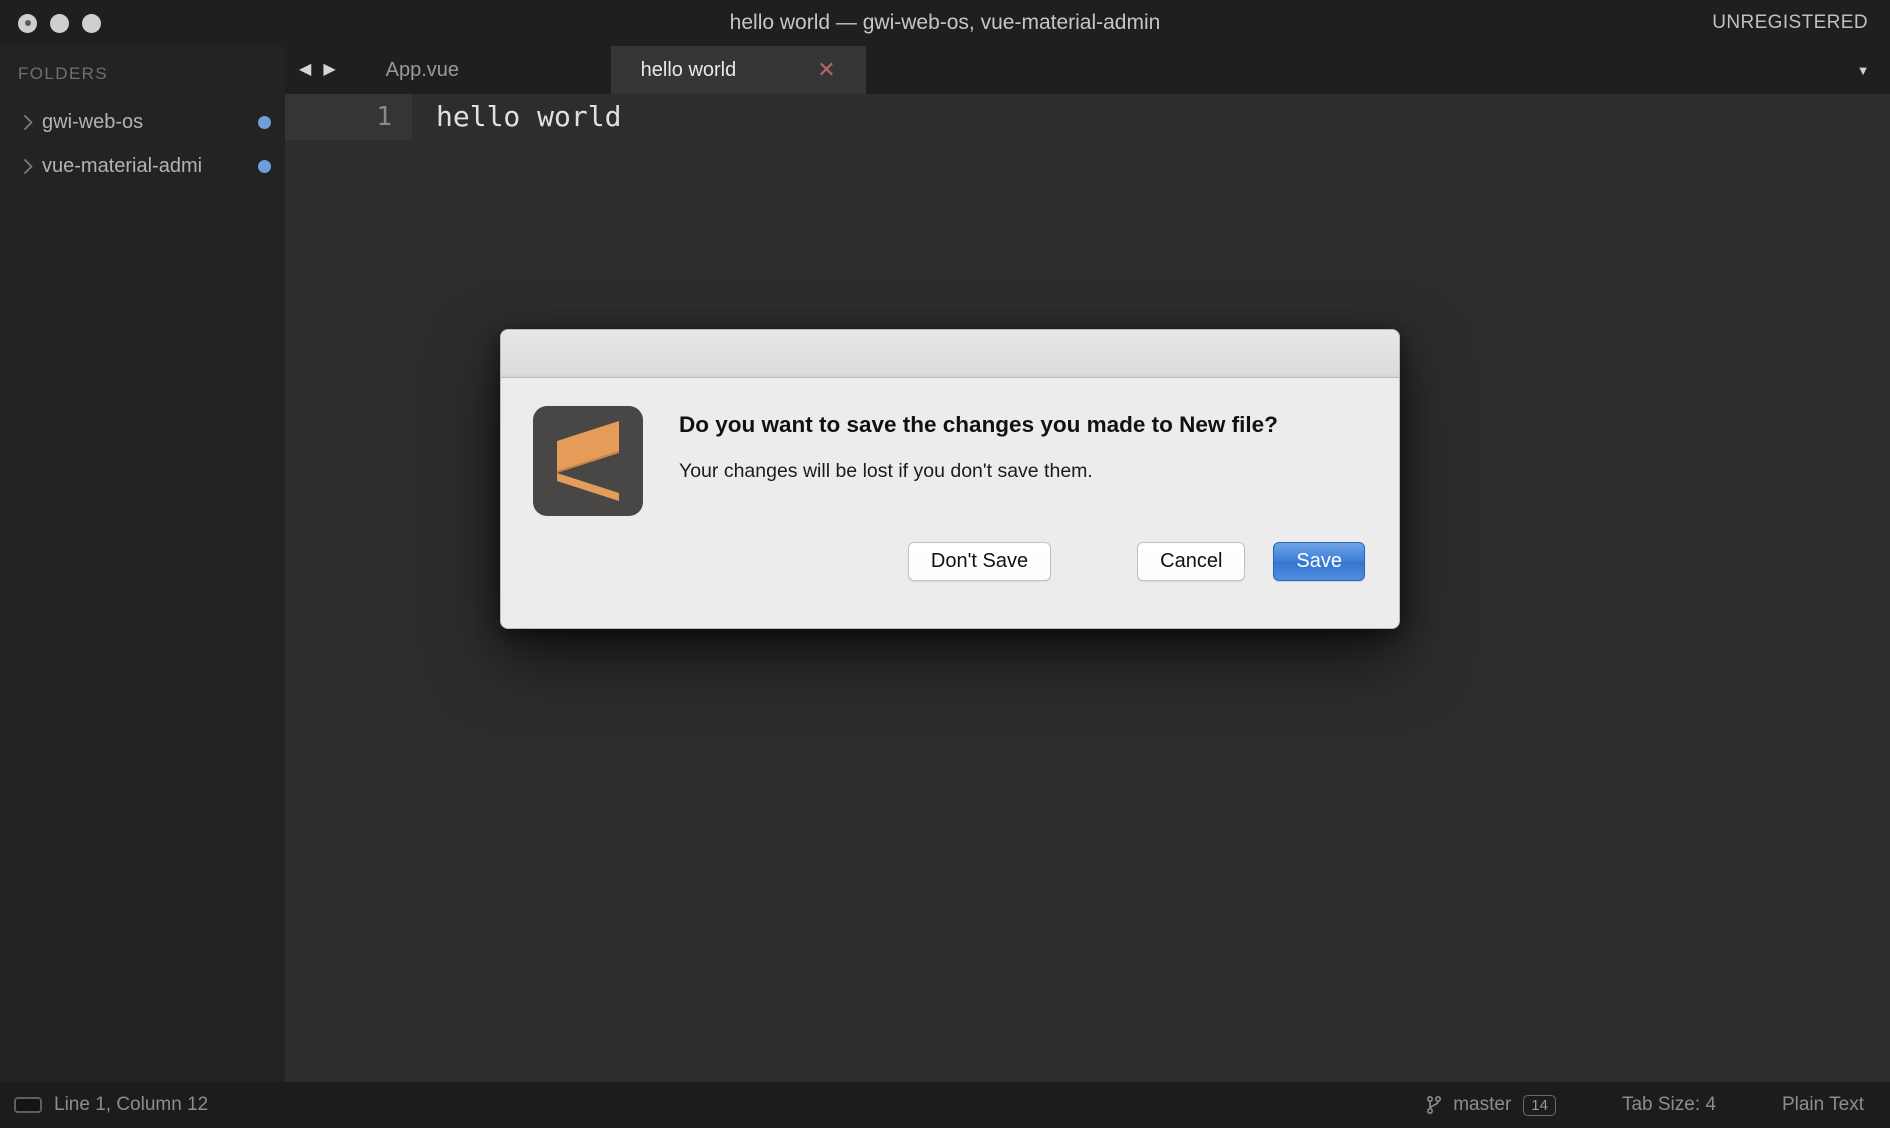 This screenshot has height=1128, width=1890. What do you see at coordinates (1087, 117) in the screenshot?
I see `code-line: 1 hello world` at bounding box center [1087, 117].